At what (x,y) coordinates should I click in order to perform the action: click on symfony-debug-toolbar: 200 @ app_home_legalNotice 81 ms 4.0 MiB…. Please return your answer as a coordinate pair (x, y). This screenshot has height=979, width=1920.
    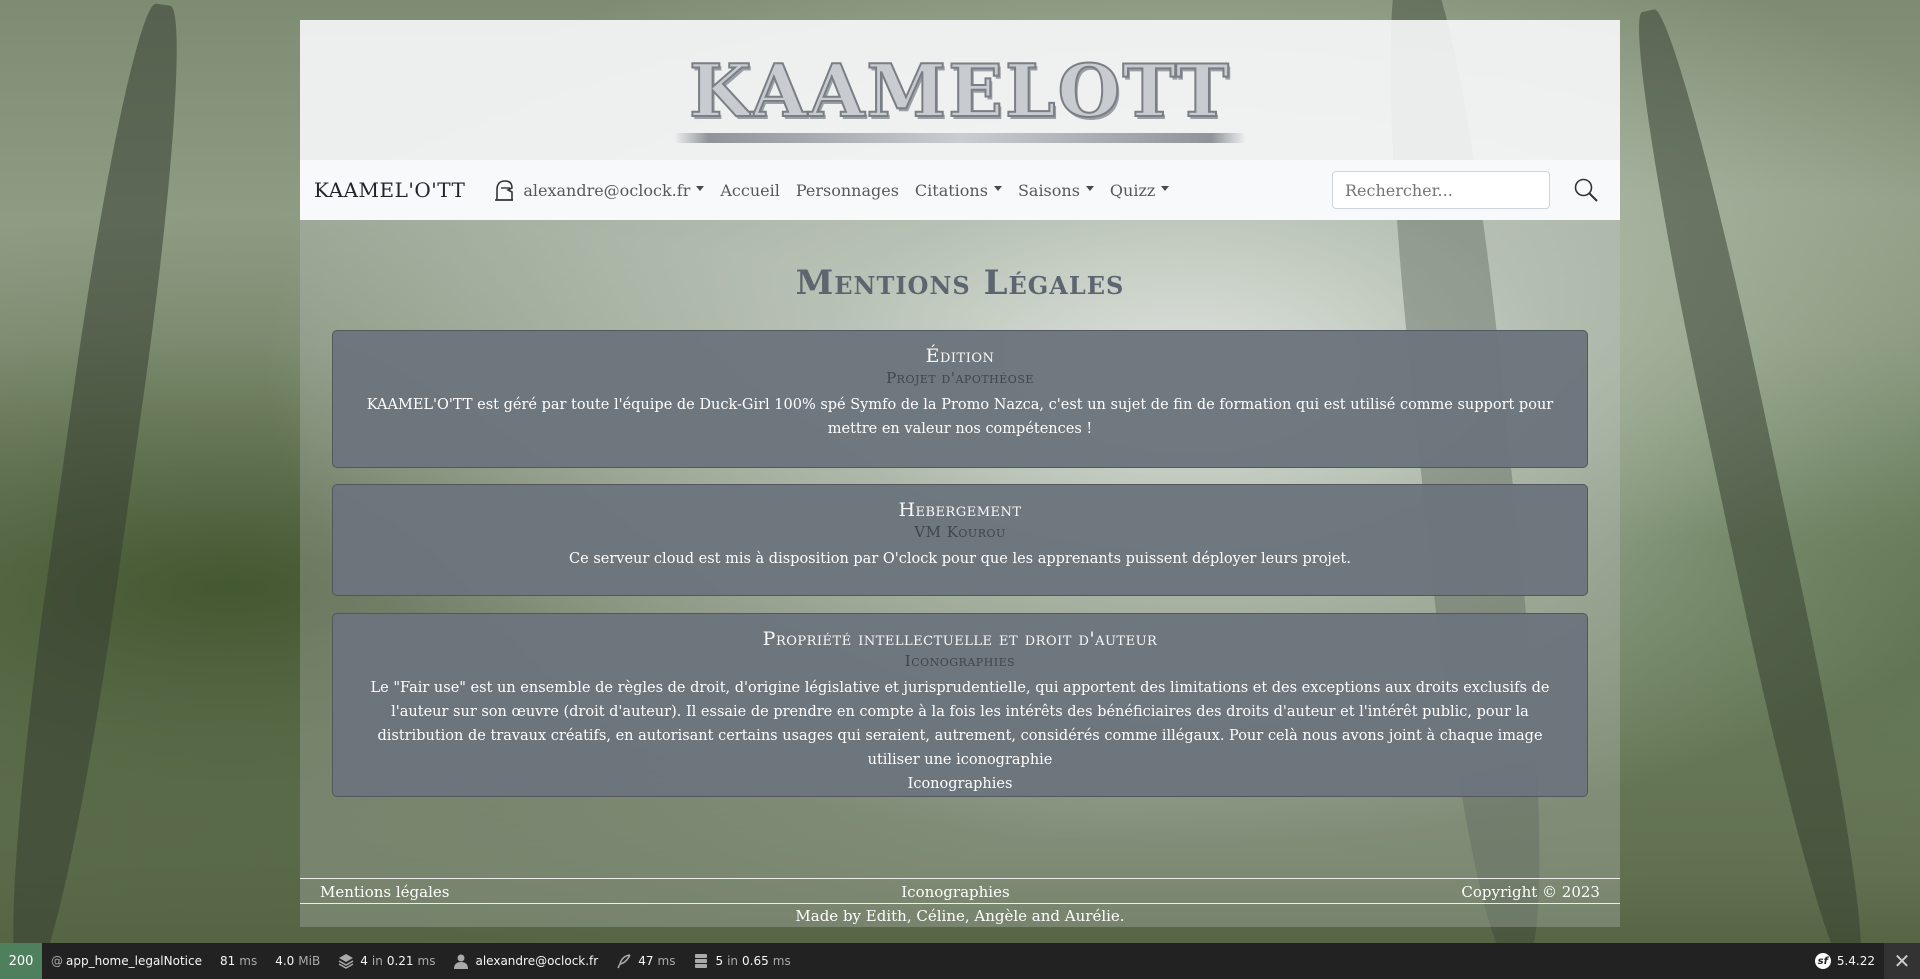
    Looking at the image, I should click on (960, 961).